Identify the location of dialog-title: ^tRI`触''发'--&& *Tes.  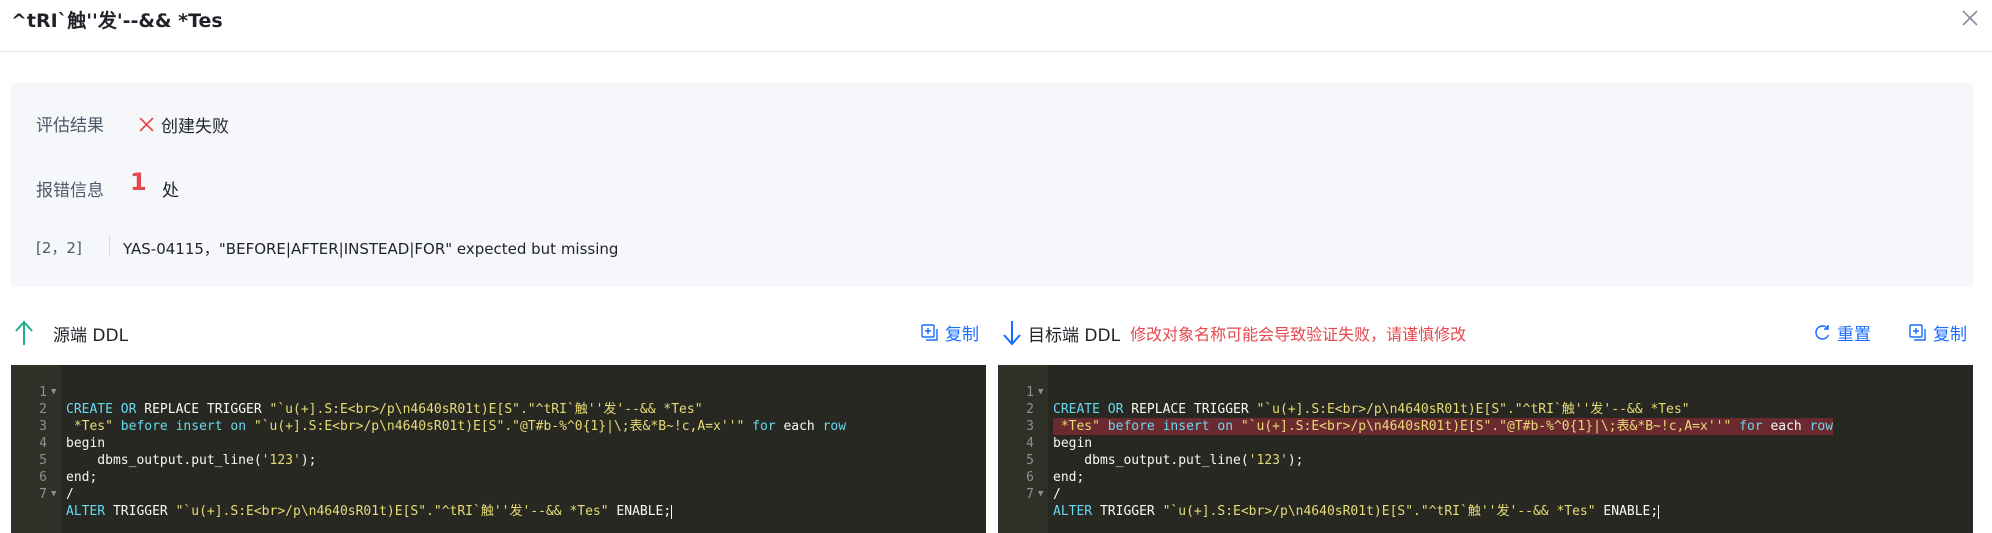
(117, 21).